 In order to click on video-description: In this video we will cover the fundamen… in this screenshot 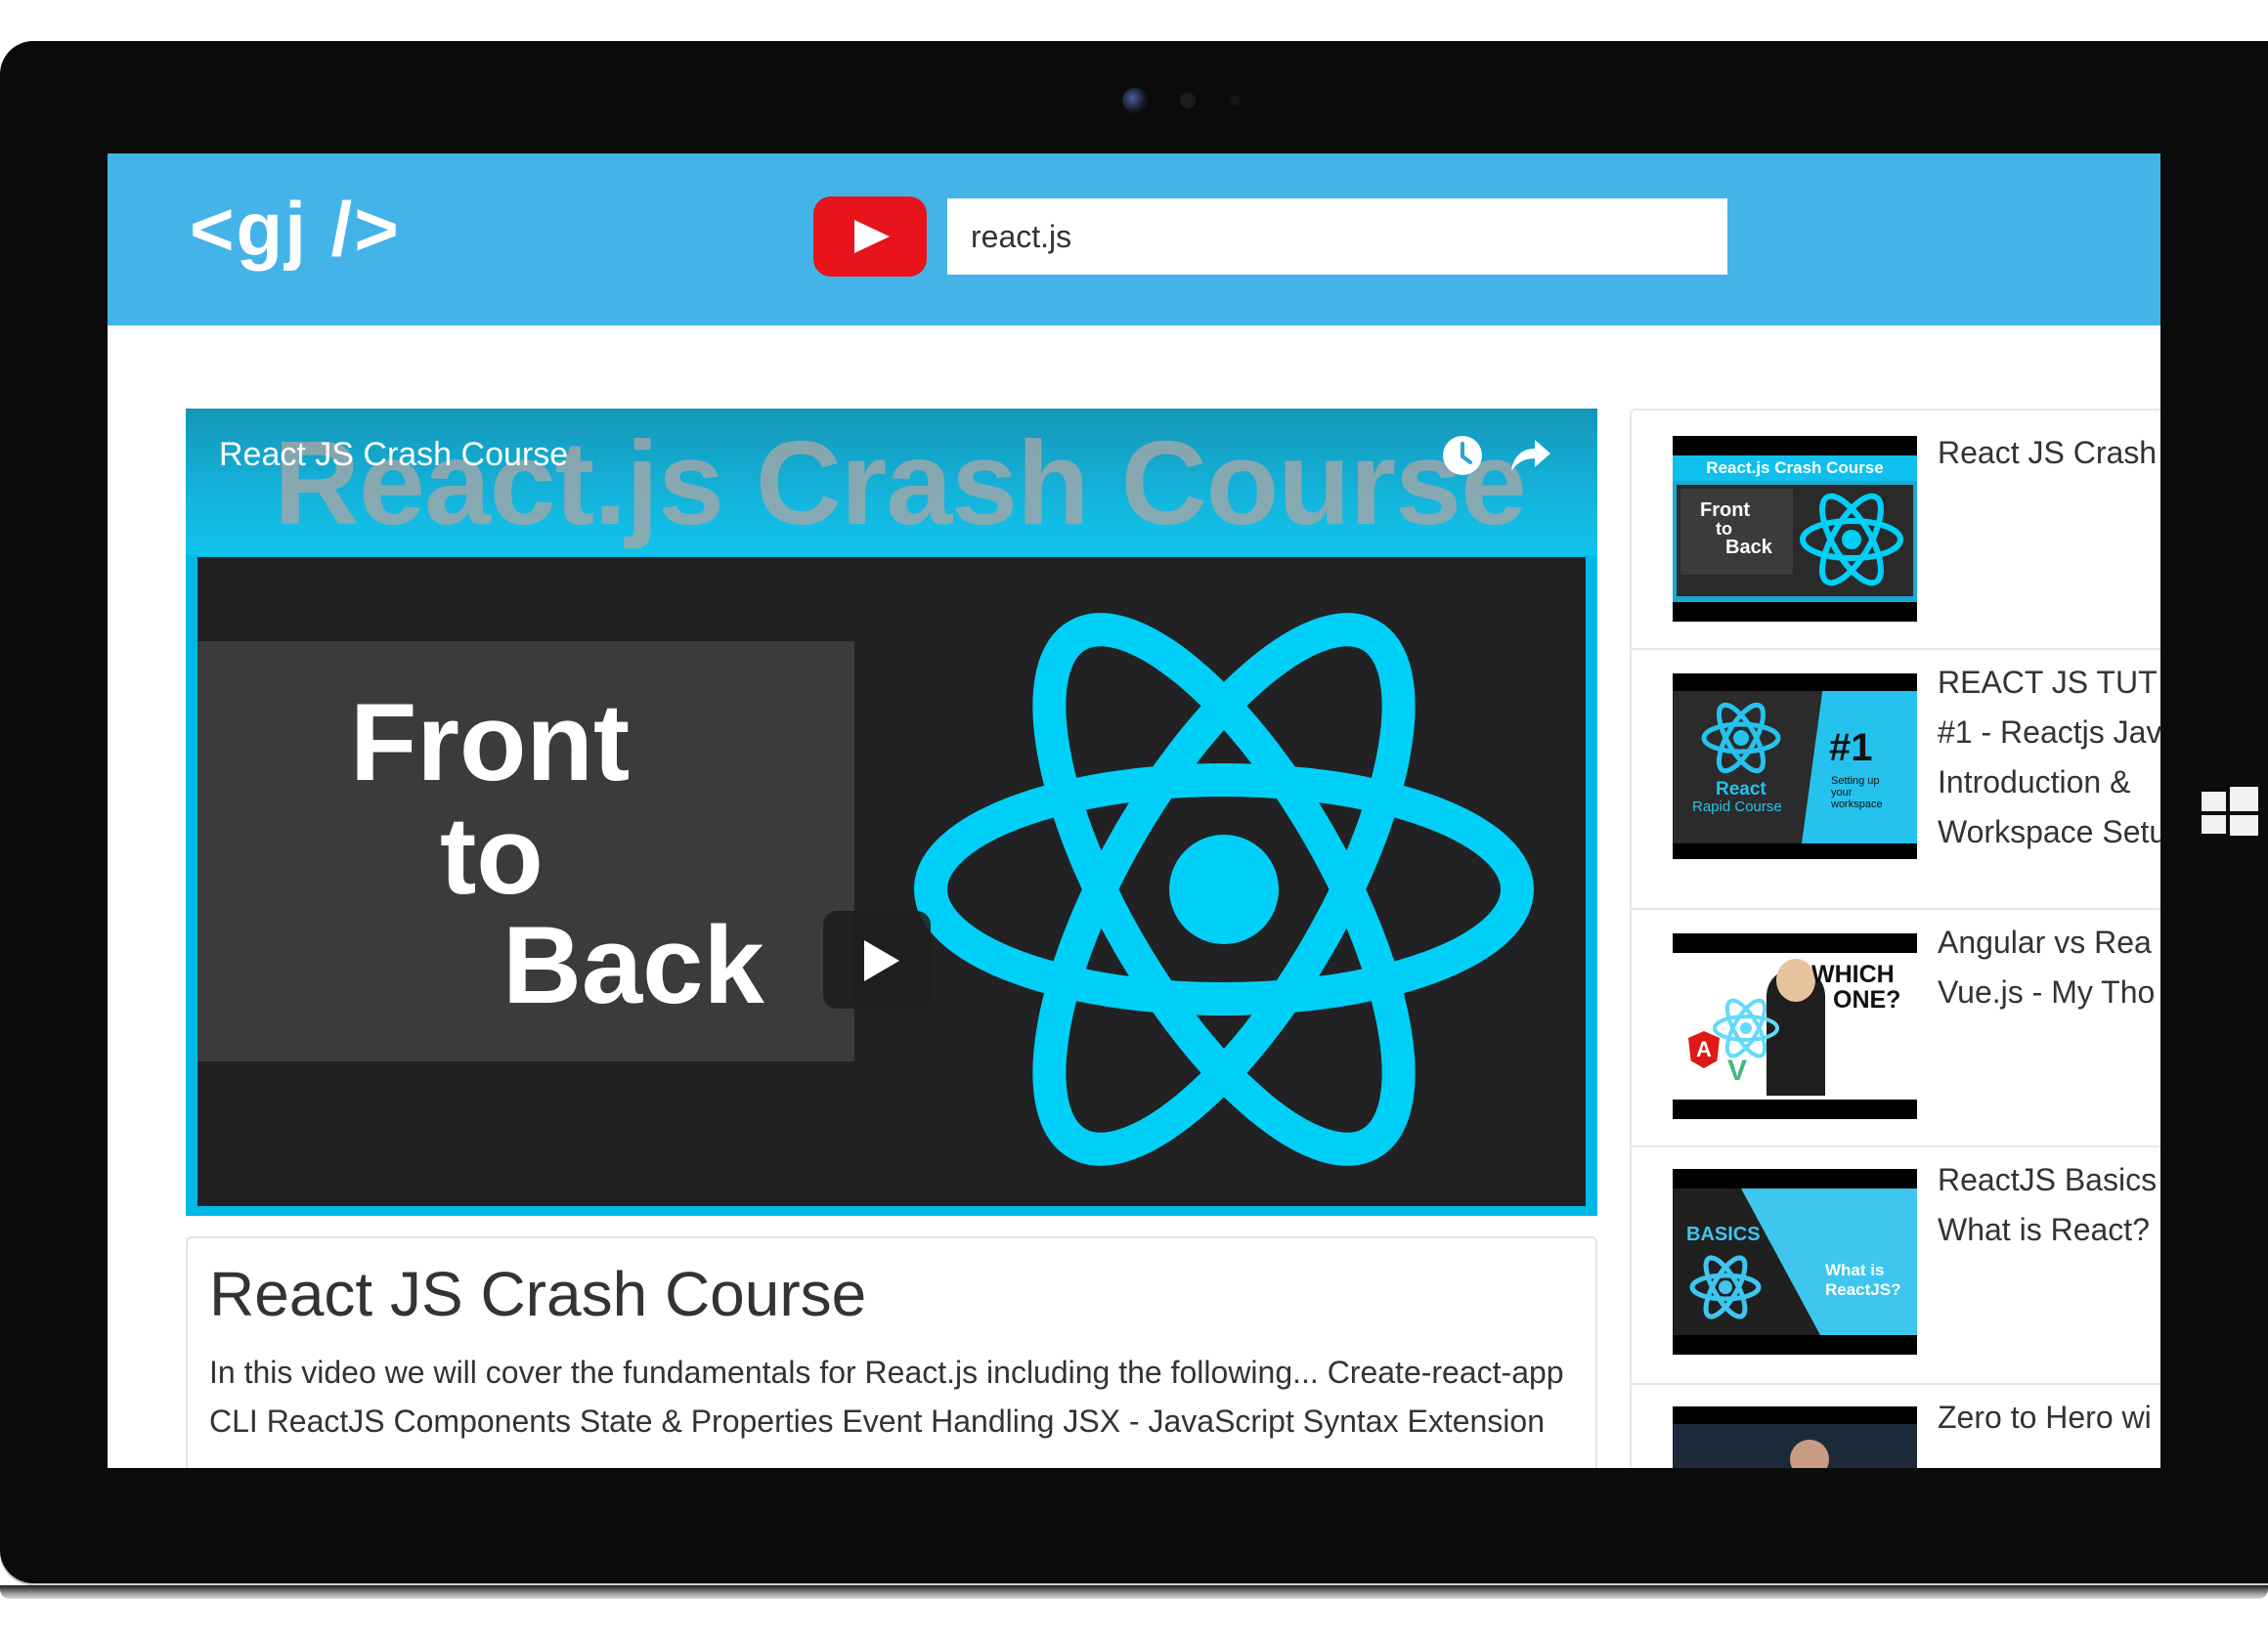, I will do `click(886, 1397)`.